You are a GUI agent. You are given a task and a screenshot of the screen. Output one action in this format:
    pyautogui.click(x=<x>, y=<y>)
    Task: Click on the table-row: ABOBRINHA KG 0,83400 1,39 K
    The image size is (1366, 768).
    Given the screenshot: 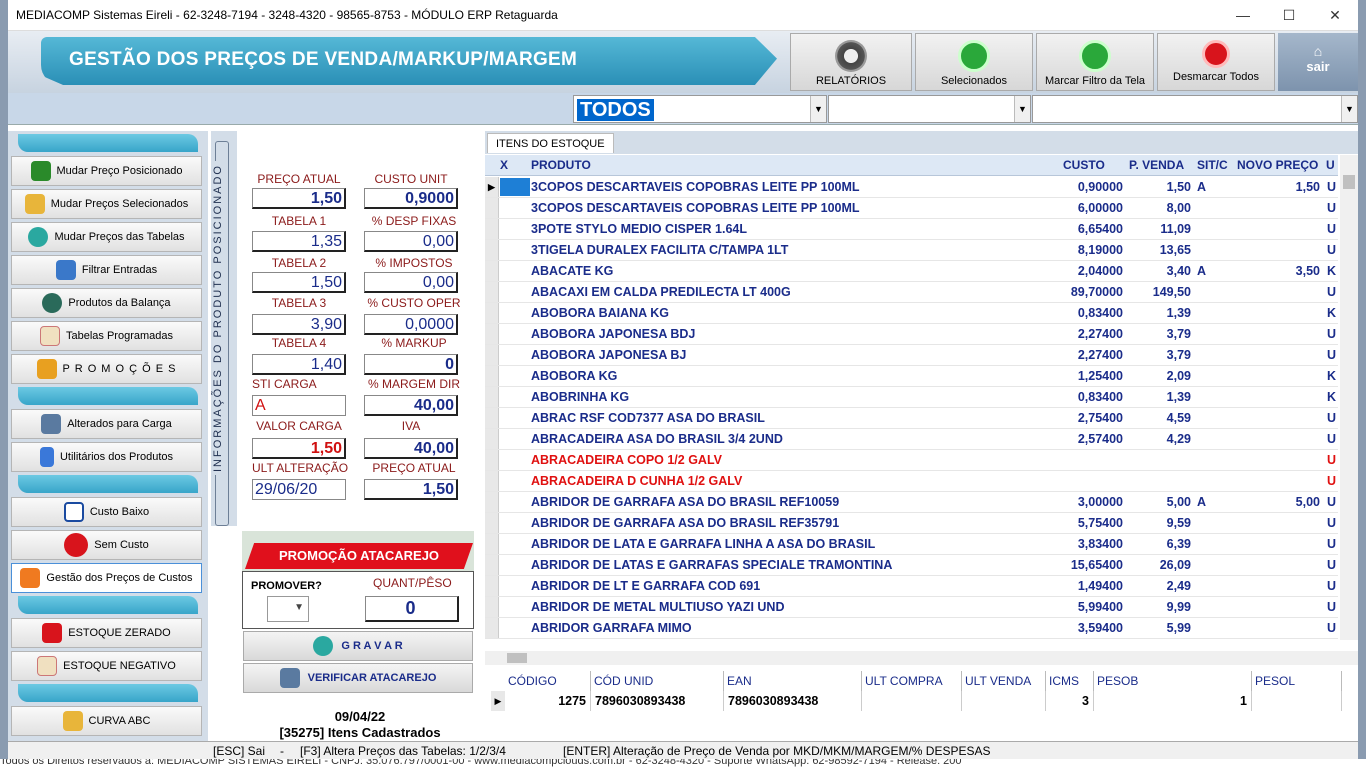 What is the action you would take?
    pyautogui.click(x=911, y=397)
    